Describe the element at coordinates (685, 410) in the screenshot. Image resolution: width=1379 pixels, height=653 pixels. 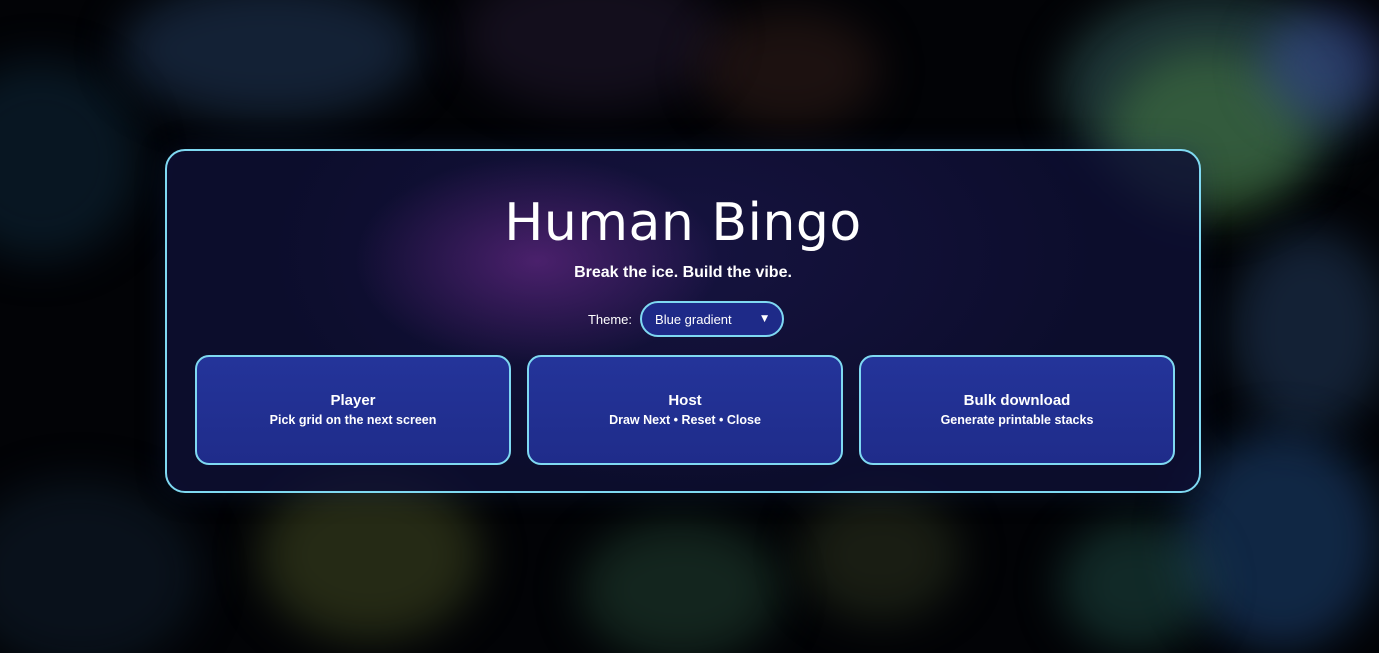
I see `host-button: Host Draw Next • Reset • Close` at that location.